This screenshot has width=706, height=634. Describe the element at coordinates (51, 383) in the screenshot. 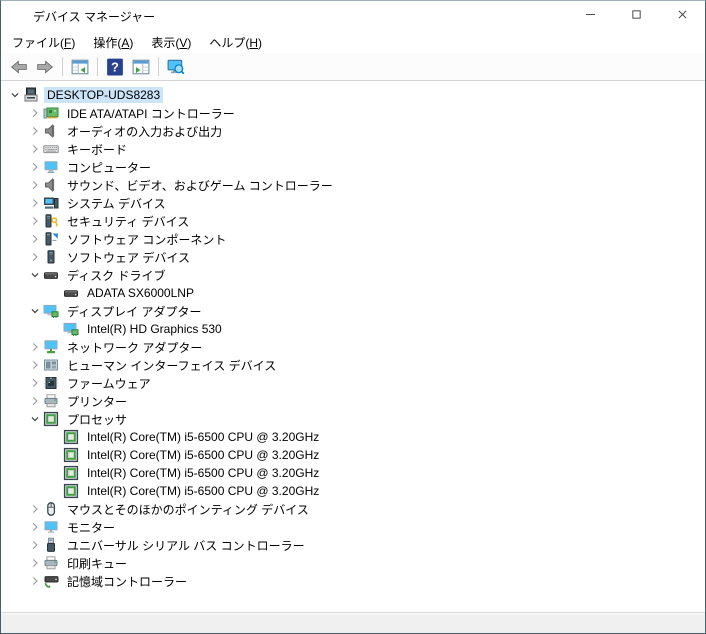

I see `firmware-icon` at that location.